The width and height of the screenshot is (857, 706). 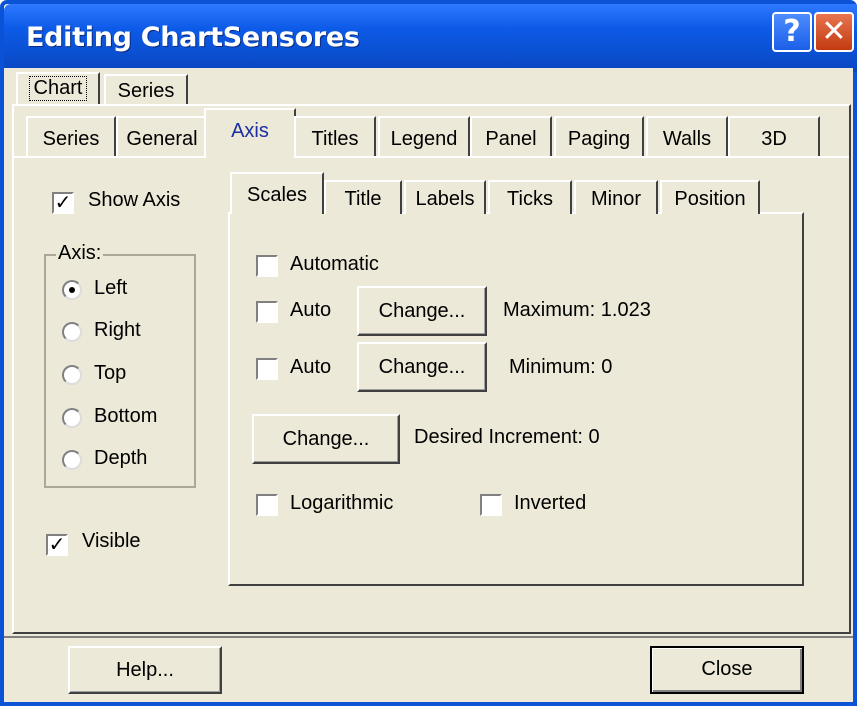 I want to click on automatic-checkbox, so click(x=267, y=266).